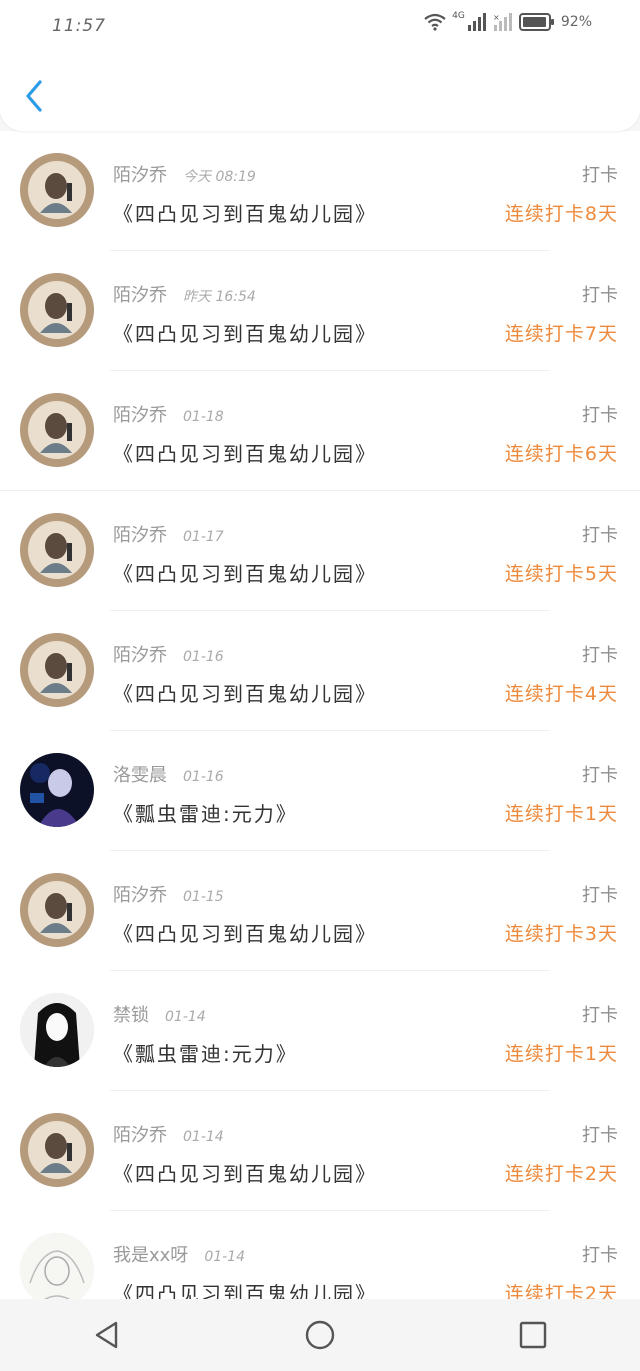 The width and height of the screenshot is (640, 1371). Describe the element at coordinates (561, 574) in the screenshot. I see `streak-label: 连续打卡5天` at that location.